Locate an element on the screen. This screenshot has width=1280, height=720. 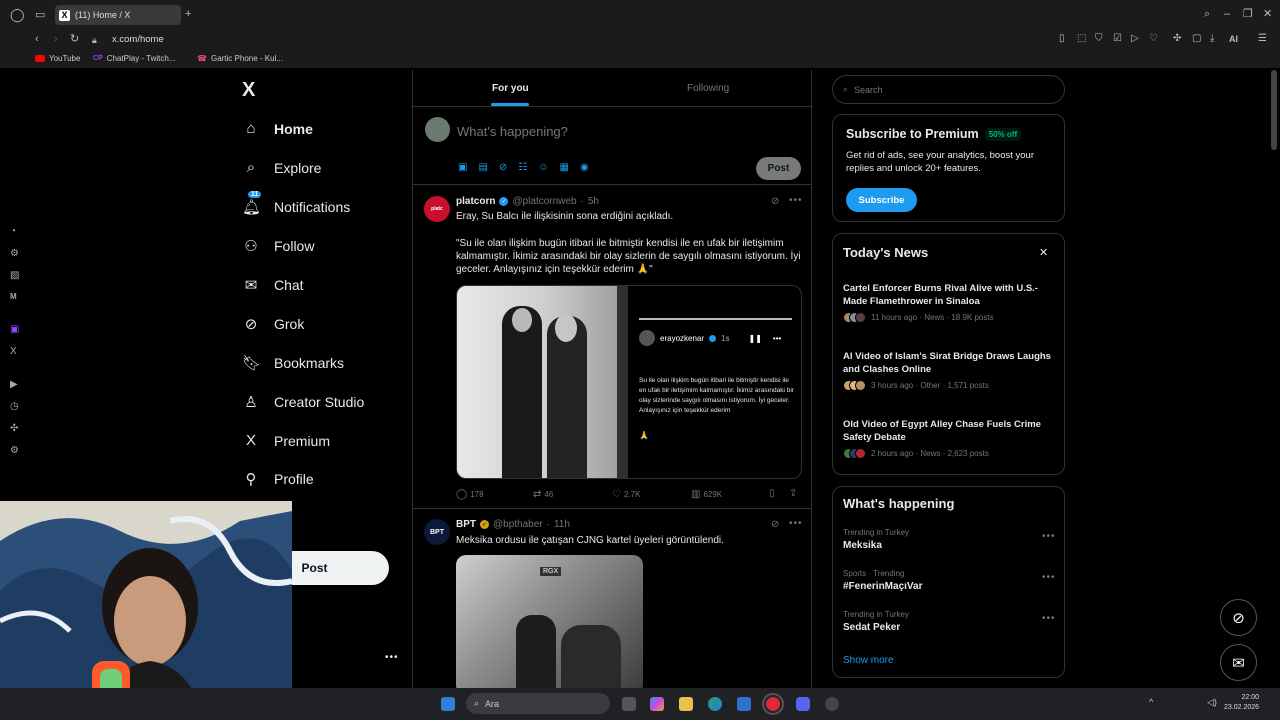
show-more-link: Show more is located at coordinates (868, 660).